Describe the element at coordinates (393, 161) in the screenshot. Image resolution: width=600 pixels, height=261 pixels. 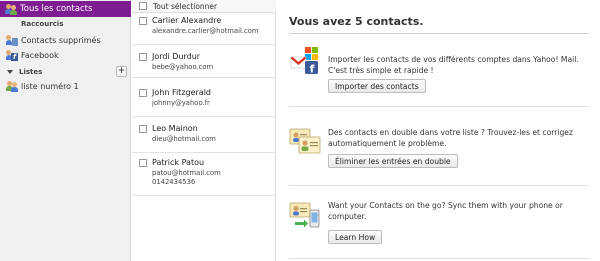
I see `remove-duplicates-button: Éliminer les entrées en double` at that location.